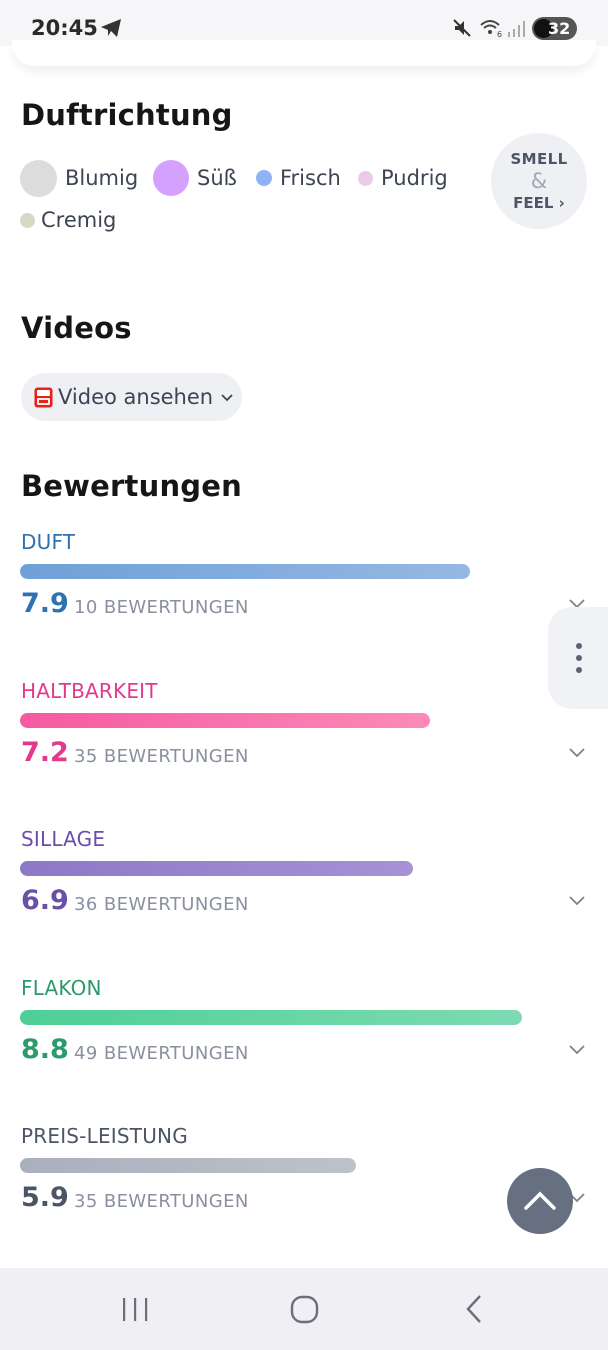  What do you see at coordinates (45, 752) in the screenshot?
I see `rating-score: 7.2` at bounding box center [45, 752].